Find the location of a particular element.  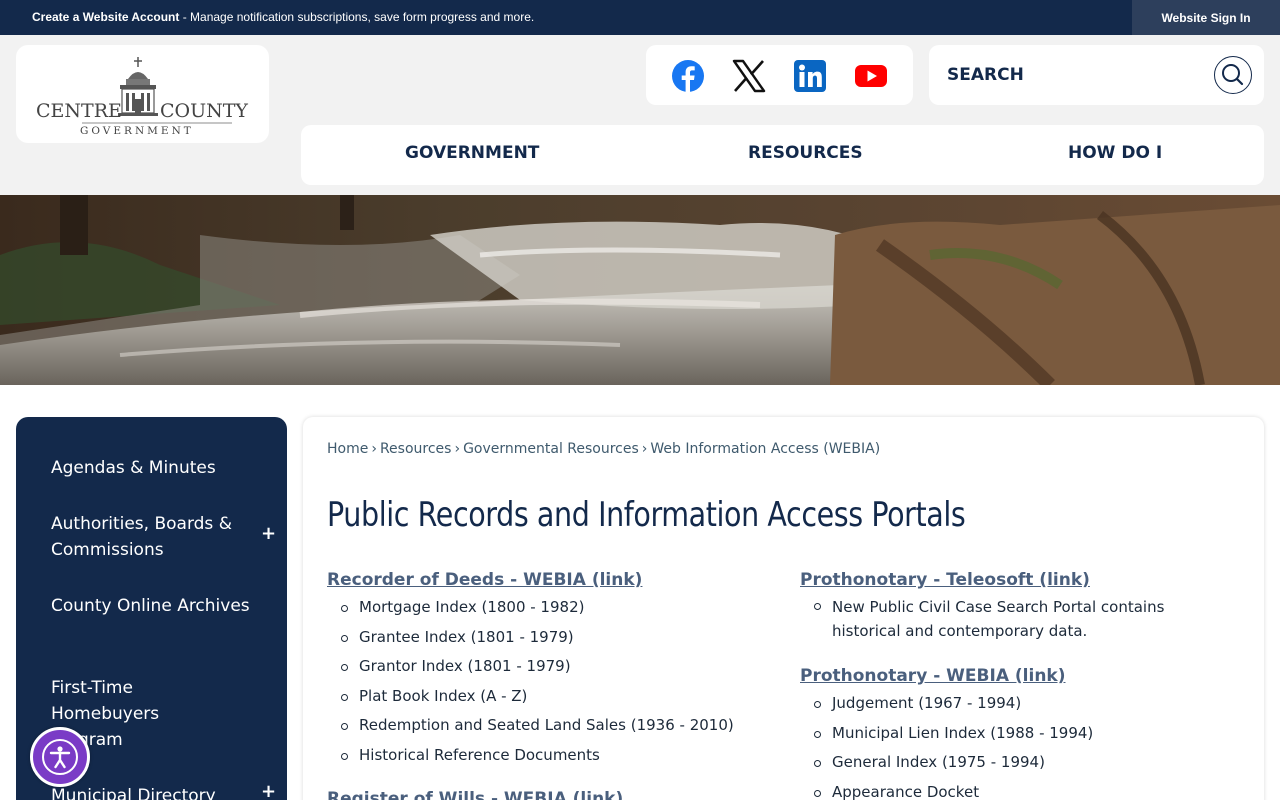

accessibility-icon is located at coordinates (60, 757).